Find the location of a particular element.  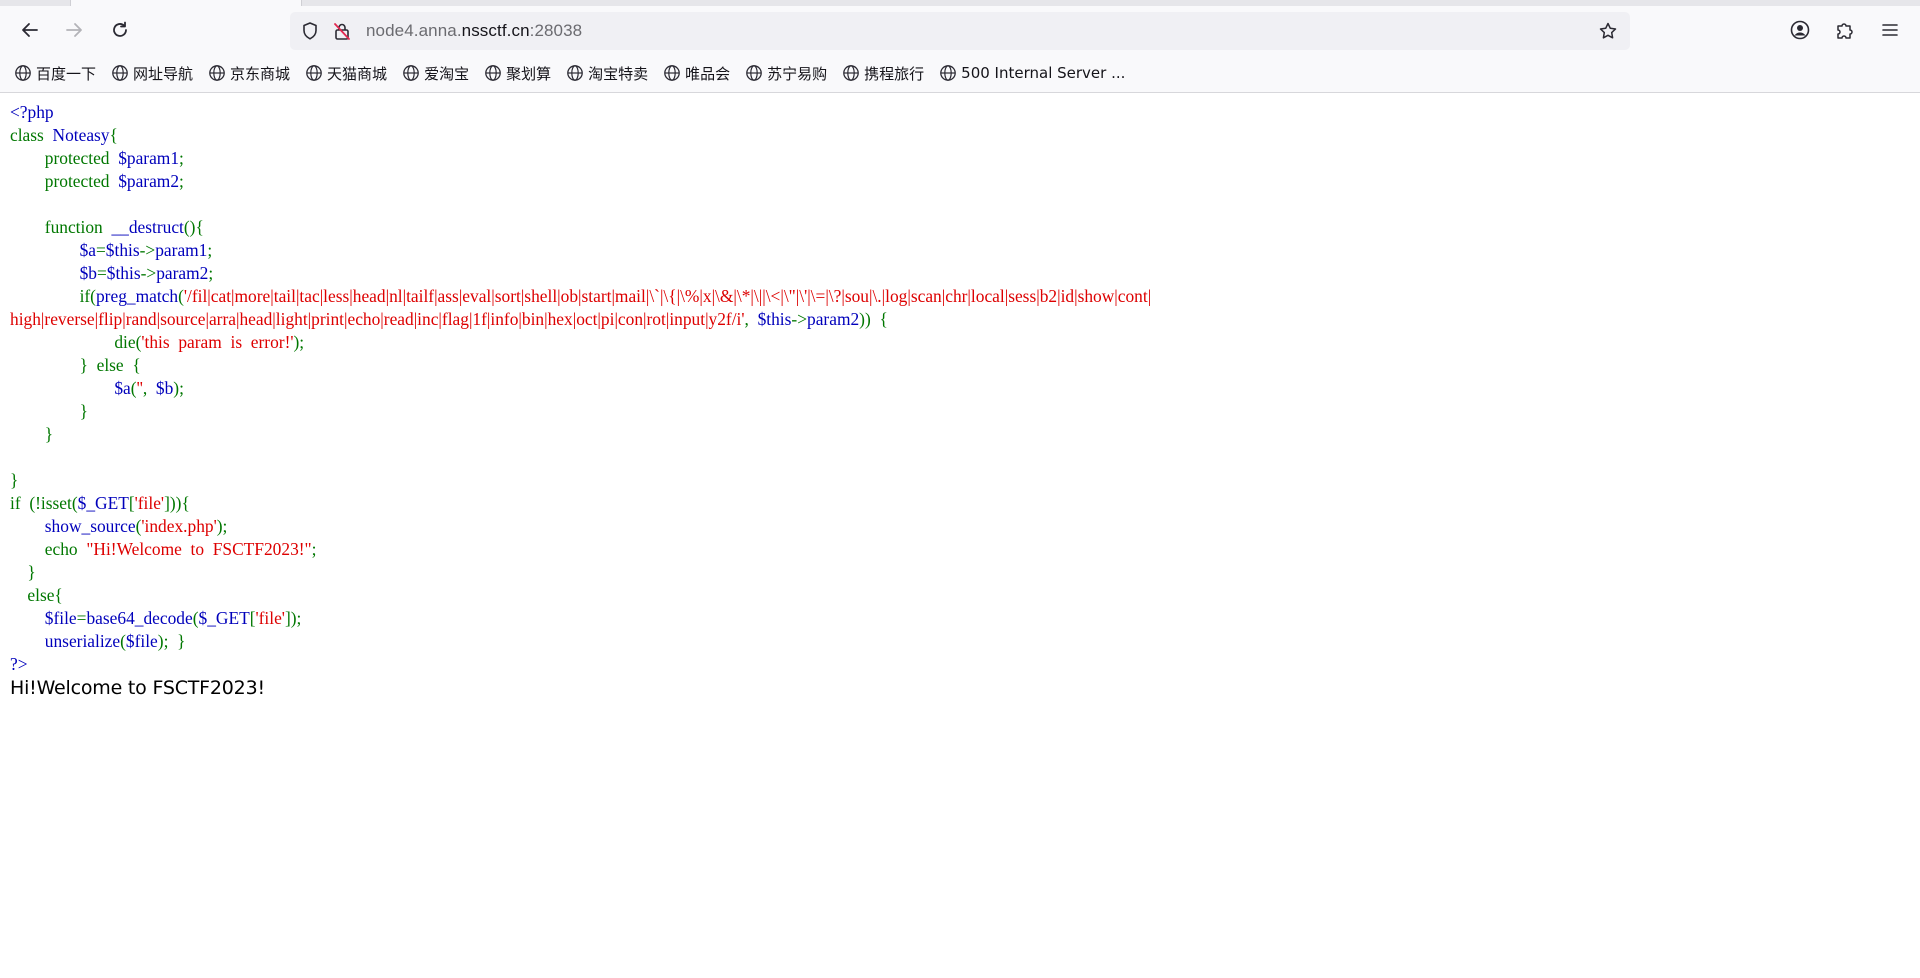

code-token: $param2 is located at coordinates (149, 181).